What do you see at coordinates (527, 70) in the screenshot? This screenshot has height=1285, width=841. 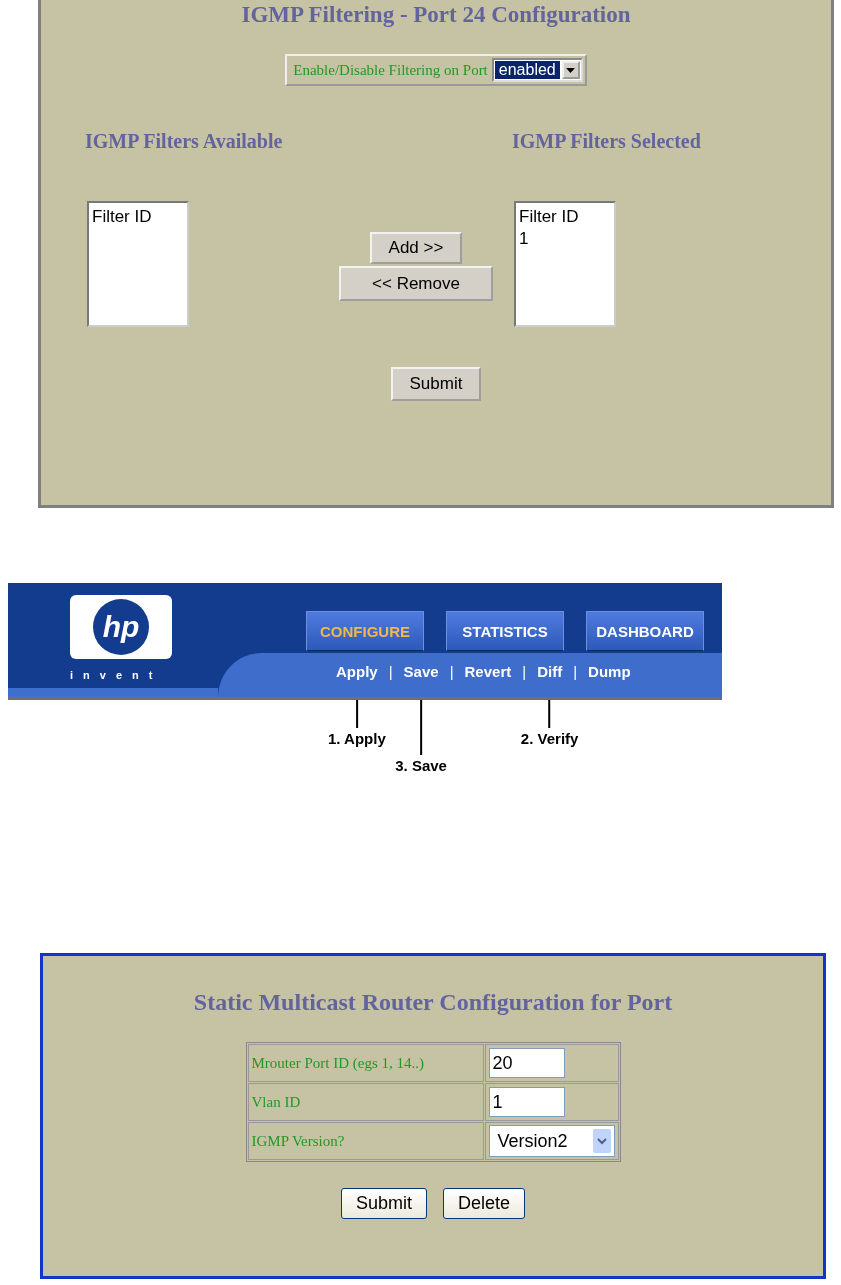 I see `dropdown-value: enabled` at bounding box center [527, 70].